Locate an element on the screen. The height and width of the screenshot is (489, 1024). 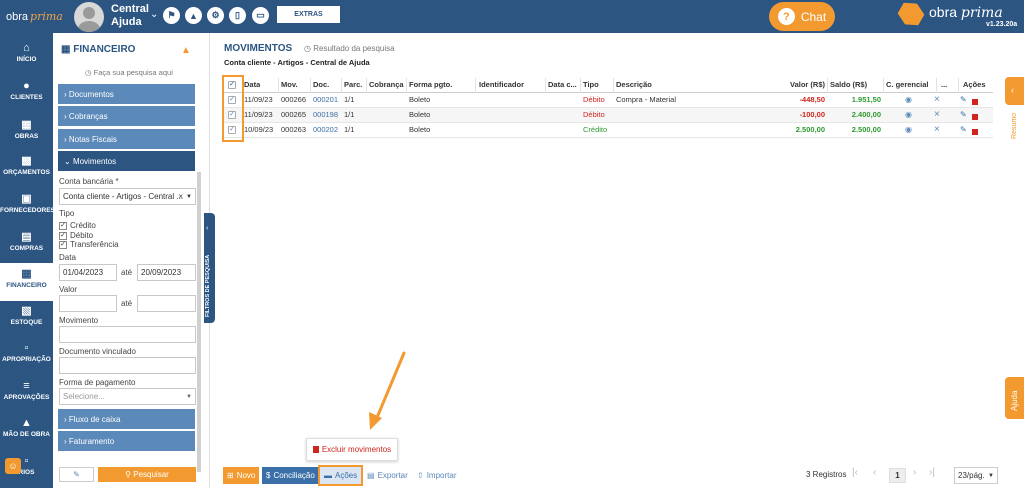
avatar is located at coordinates (89, 17).